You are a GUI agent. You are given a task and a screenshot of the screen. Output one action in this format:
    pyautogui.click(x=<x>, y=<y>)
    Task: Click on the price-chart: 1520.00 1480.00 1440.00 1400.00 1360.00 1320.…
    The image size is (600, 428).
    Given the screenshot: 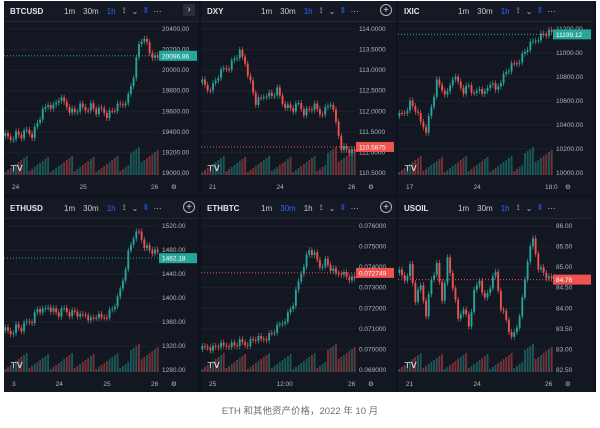 What is the action you would take?
    pyautogui.click(x=101, y=305)
    